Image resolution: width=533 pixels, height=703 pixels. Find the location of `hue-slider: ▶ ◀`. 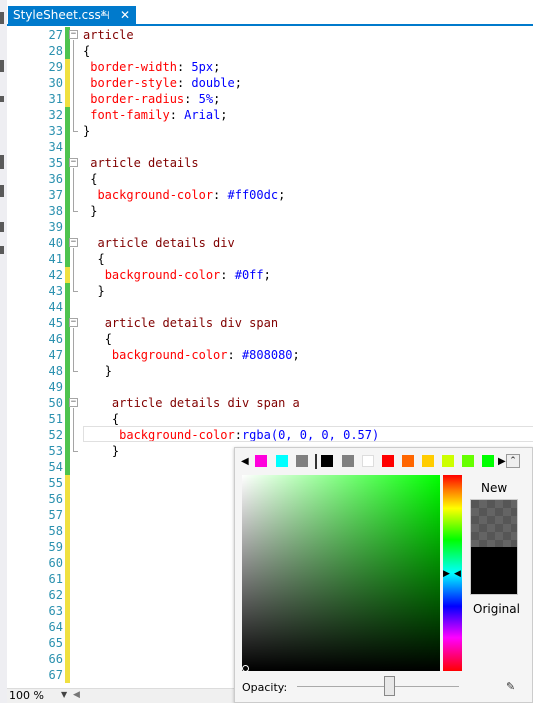

hue-slider: ▶ ◀ is located at coordinates (452, 573).